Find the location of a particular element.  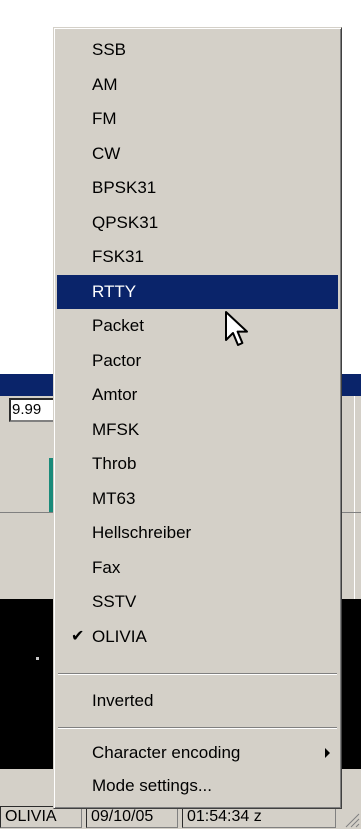

menu-item-amtor: Amtor is located at coordinates (197, 395).